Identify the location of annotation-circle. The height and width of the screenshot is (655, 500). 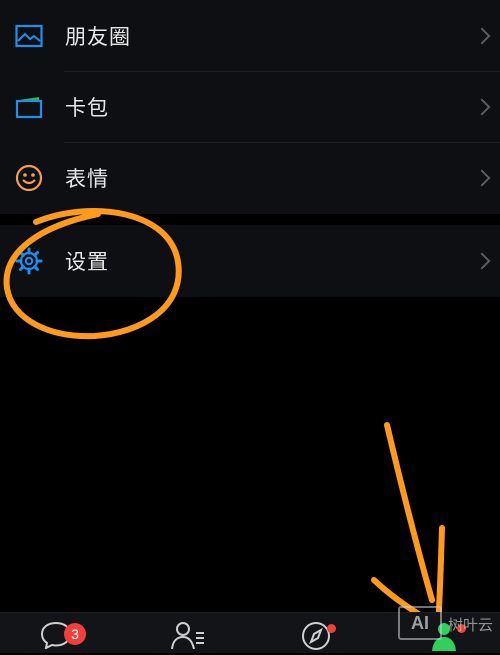
(92, 274).